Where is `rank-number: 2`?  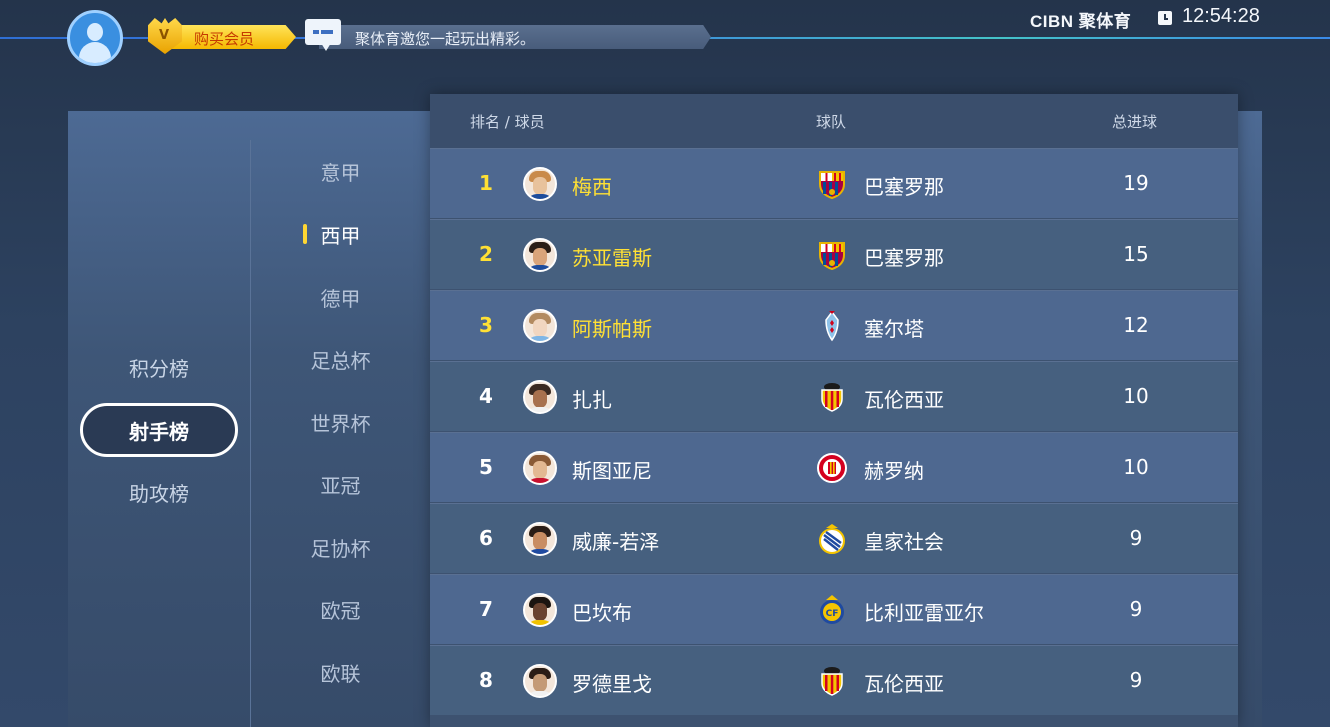 rank-number: 2 is located at coordinates (486, 254).